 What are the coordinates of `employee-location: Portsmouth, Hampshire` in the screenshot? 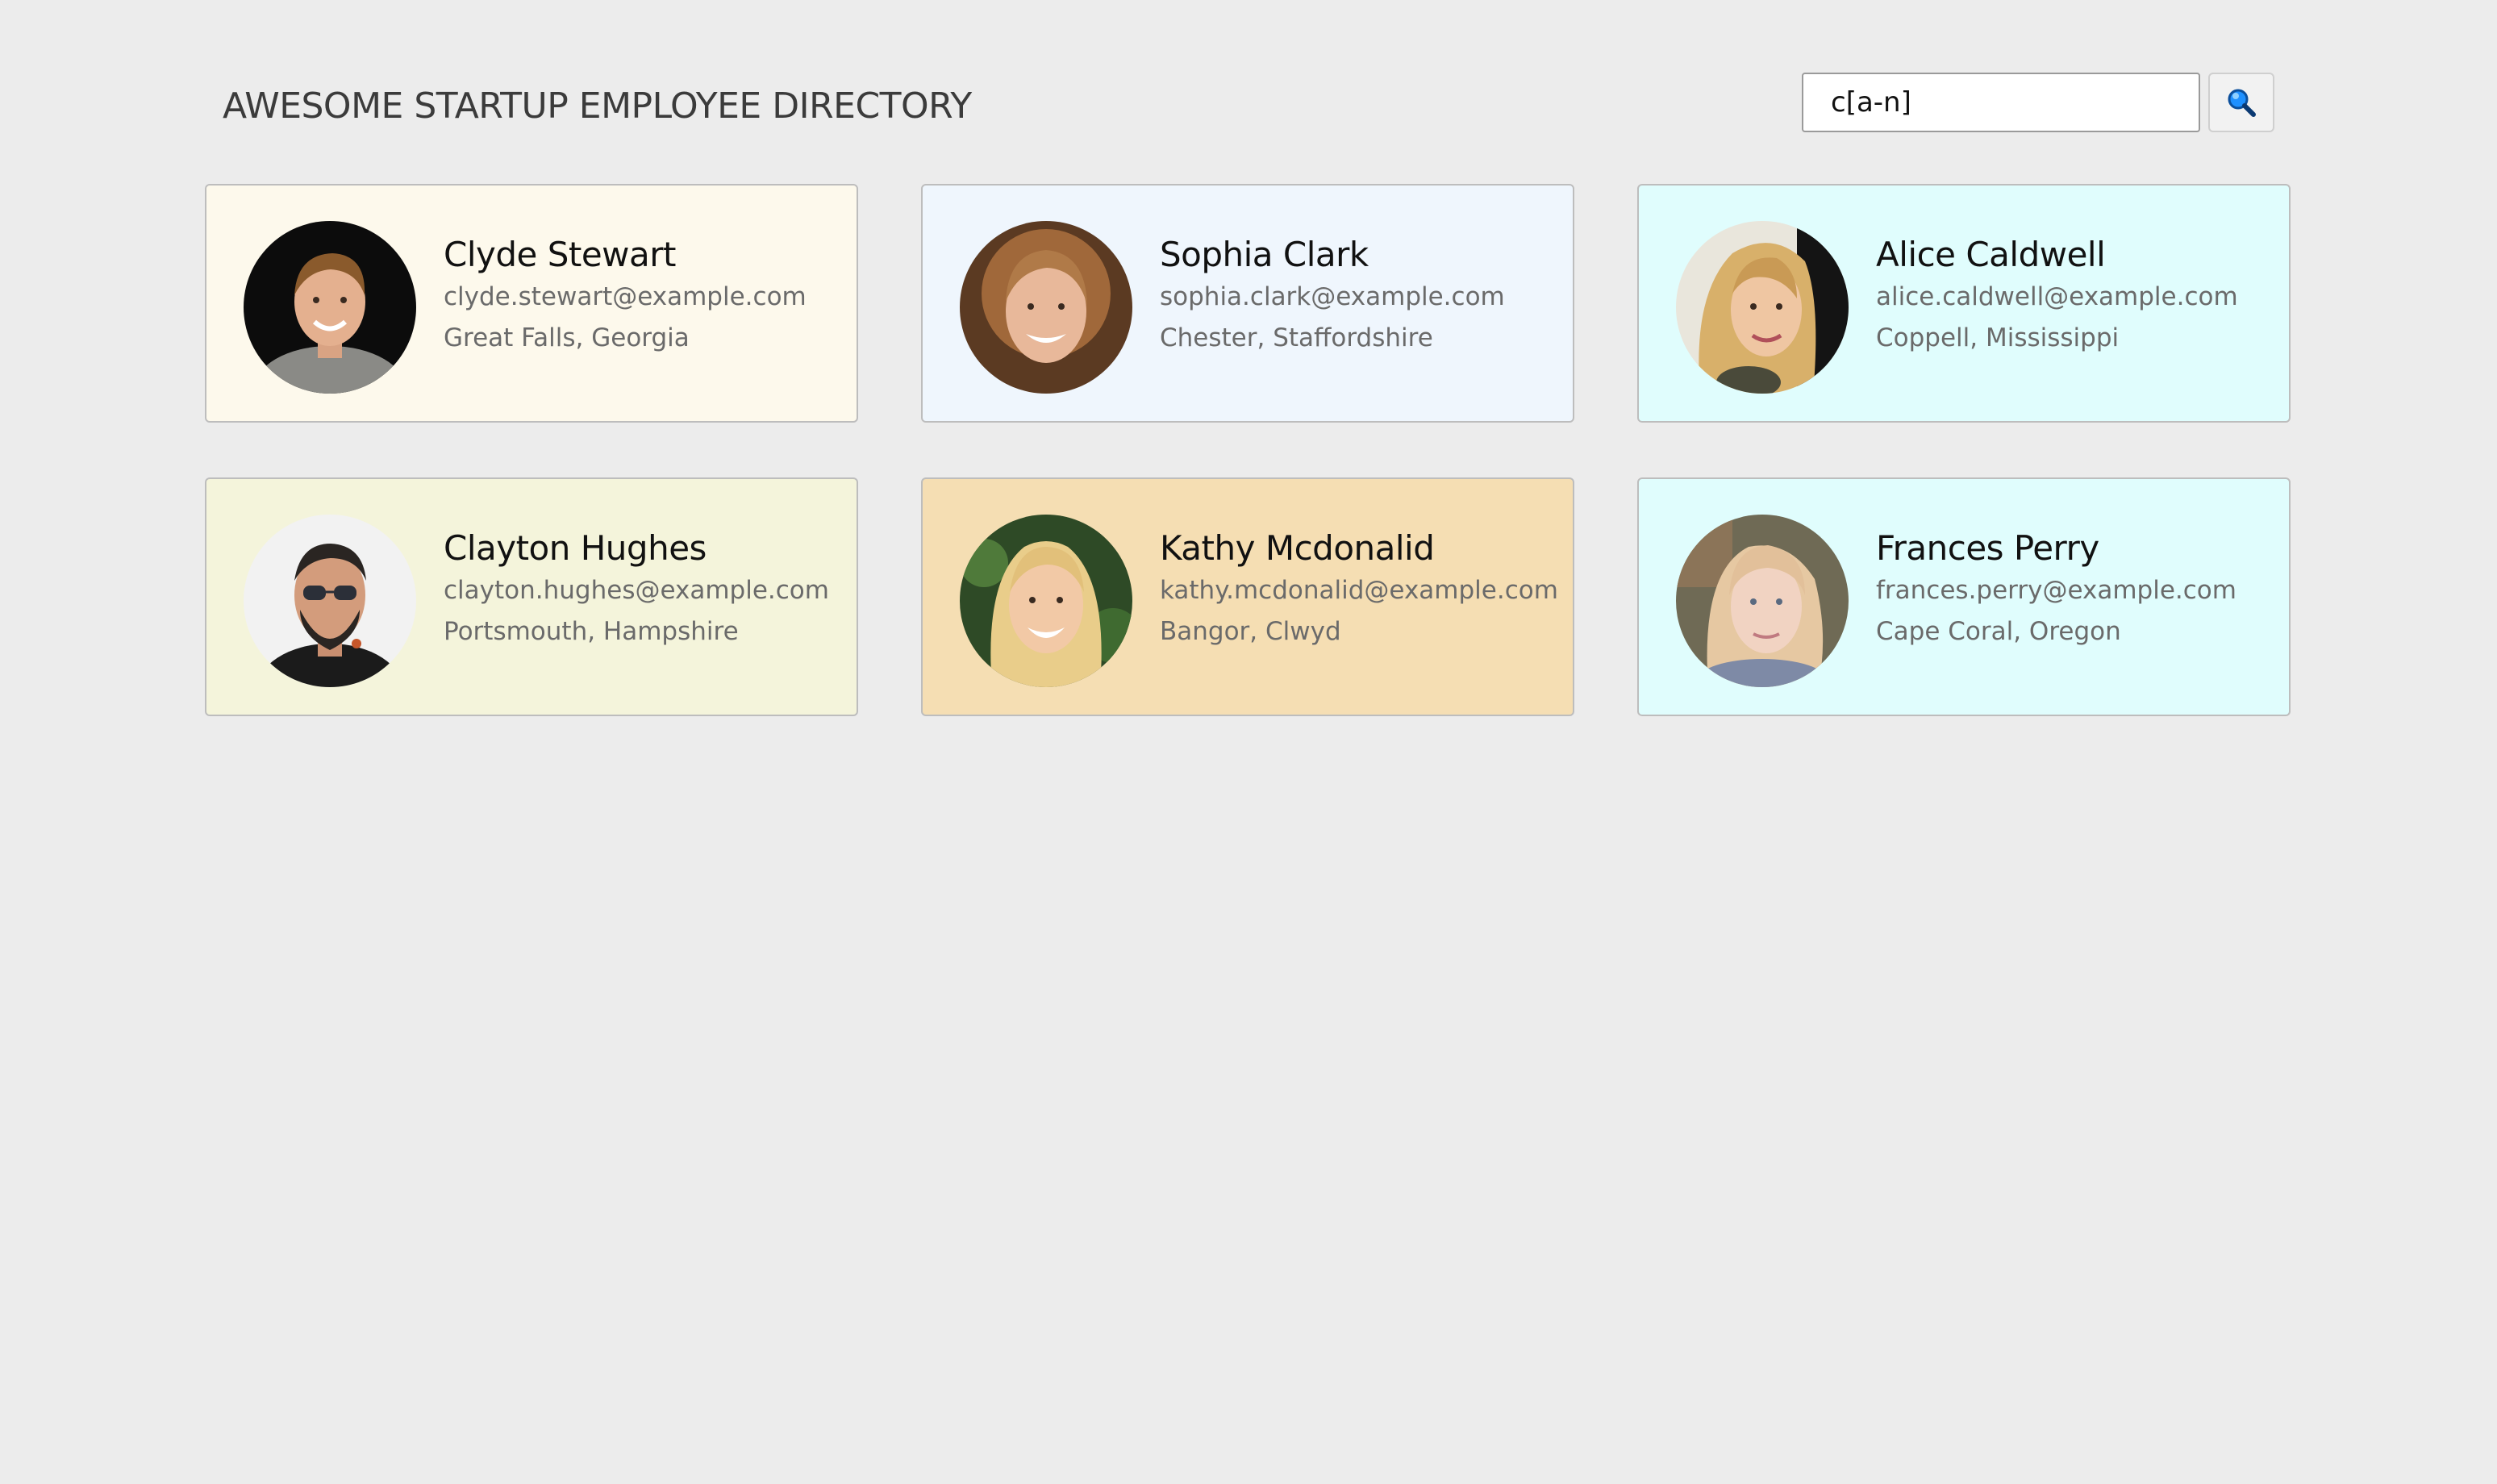 It's located at (591, 632).